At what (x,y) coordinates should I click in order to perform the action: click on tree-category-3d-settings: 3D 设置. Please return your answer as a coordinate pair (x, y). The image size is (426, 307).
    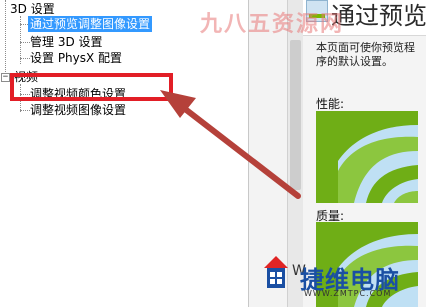
    Looking at the image, I should click on (32, 9).